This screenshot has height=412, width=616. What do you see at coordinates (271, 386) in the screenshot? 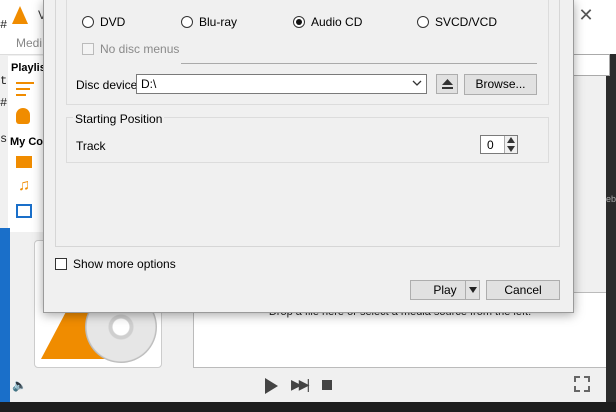
I see `play-icon` at bounding box center [271, 386].